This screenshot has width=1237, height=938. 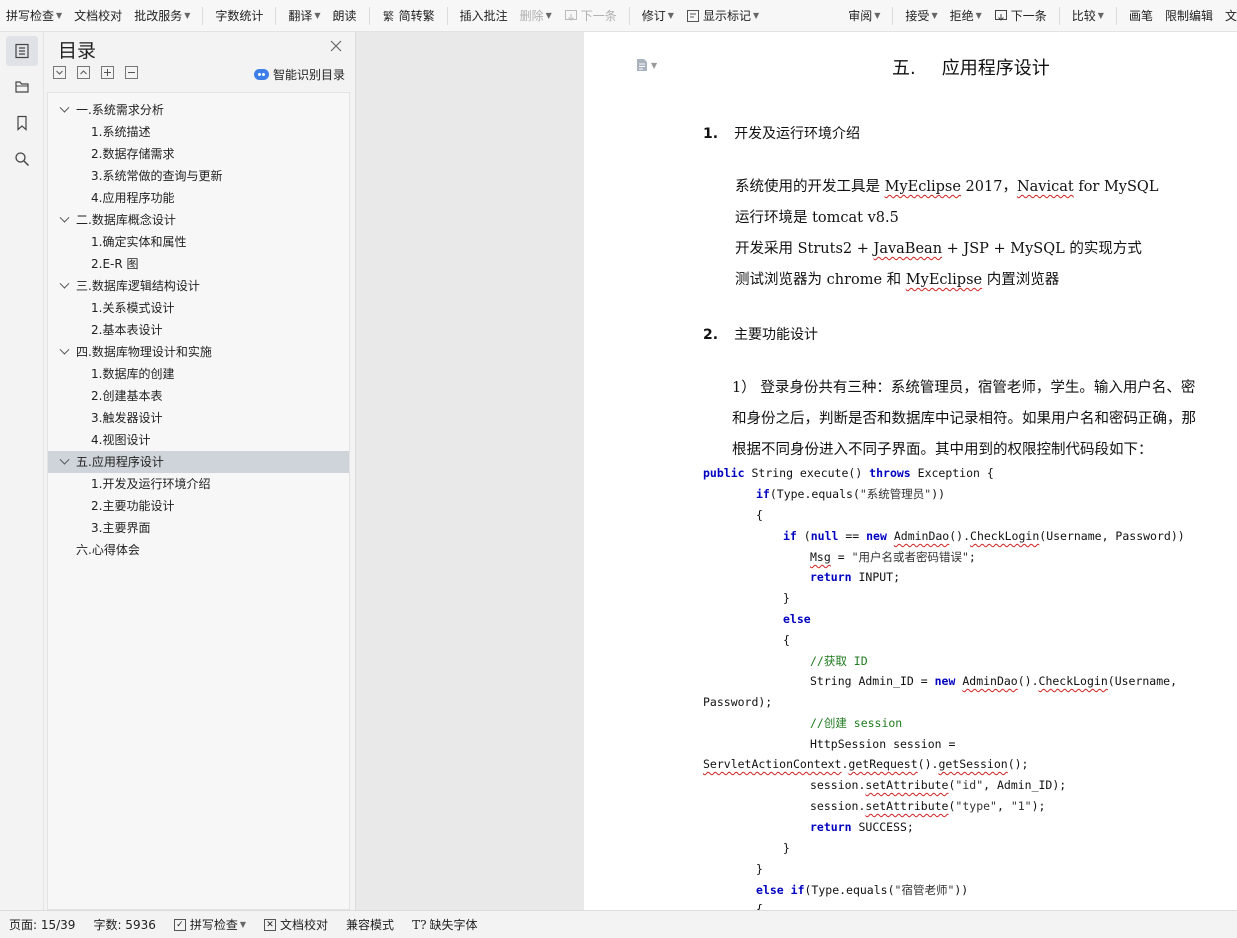 What do you see at coordinates (198, 154) in the screenshot?
I see `toc-subheading-item: 2.数据存储需求` at bounding box center [198, 154].